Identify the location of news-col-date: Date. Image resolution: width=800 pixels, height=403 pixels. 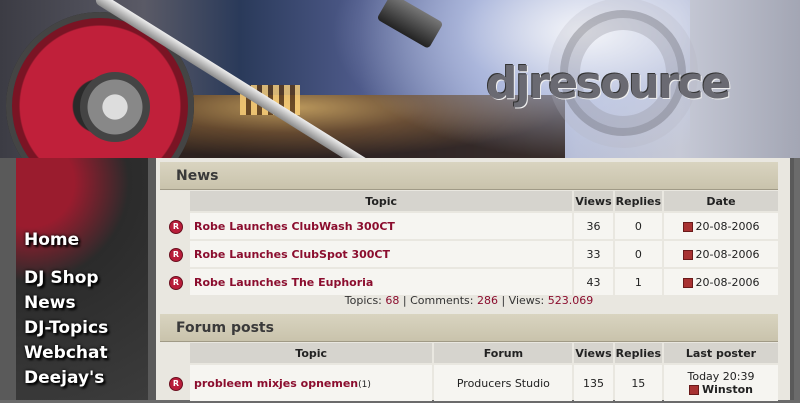
(721, 201).